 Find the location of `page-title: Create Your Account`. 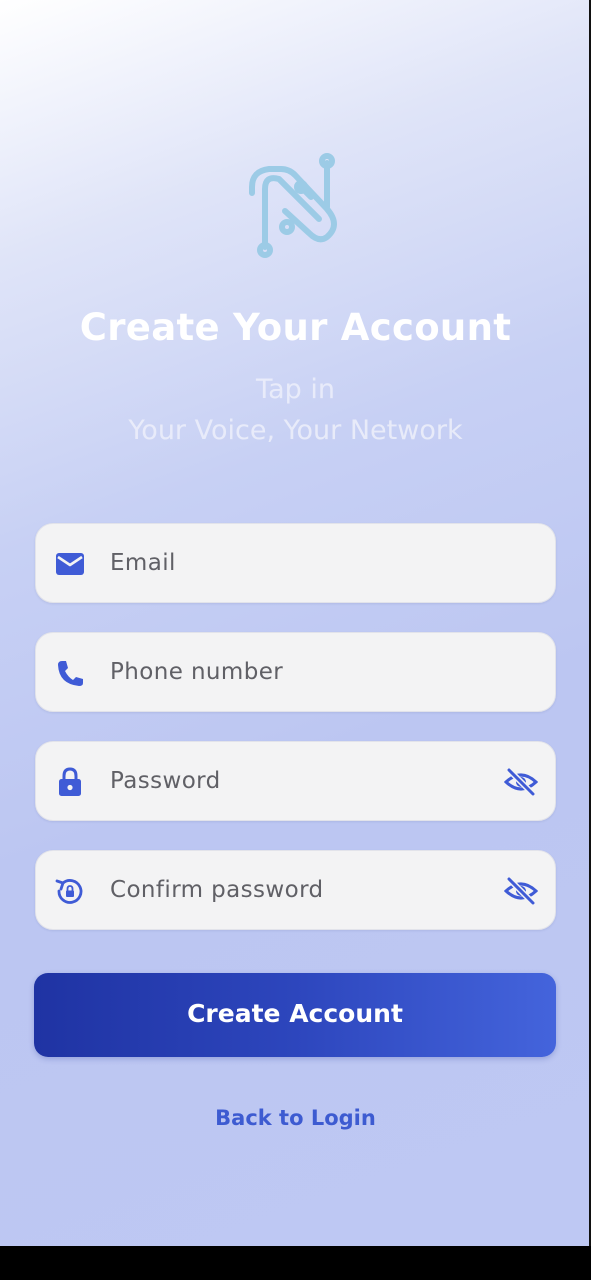

page-title: Create Your Account is located at coordinates (295, 327).